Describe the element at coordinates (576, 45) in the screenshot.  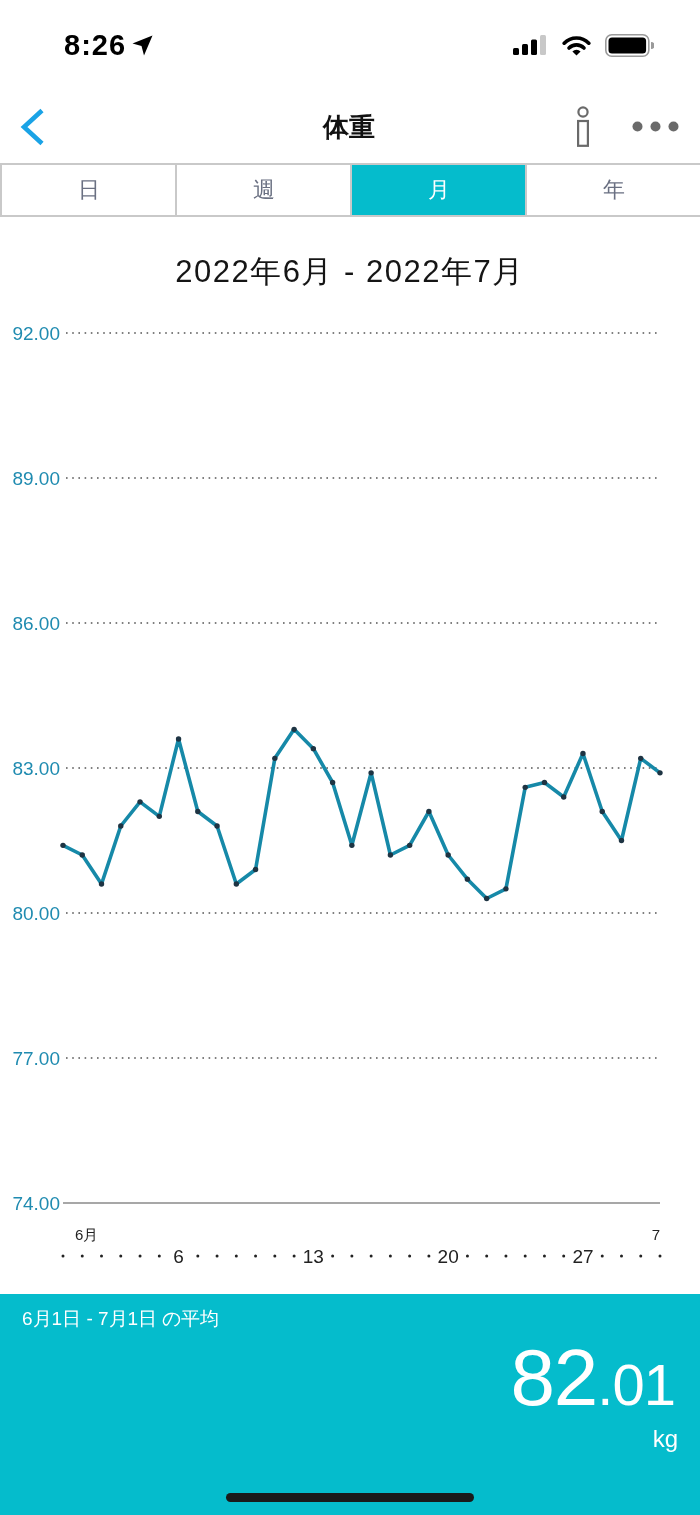
I see `wifi-icon` at that location.